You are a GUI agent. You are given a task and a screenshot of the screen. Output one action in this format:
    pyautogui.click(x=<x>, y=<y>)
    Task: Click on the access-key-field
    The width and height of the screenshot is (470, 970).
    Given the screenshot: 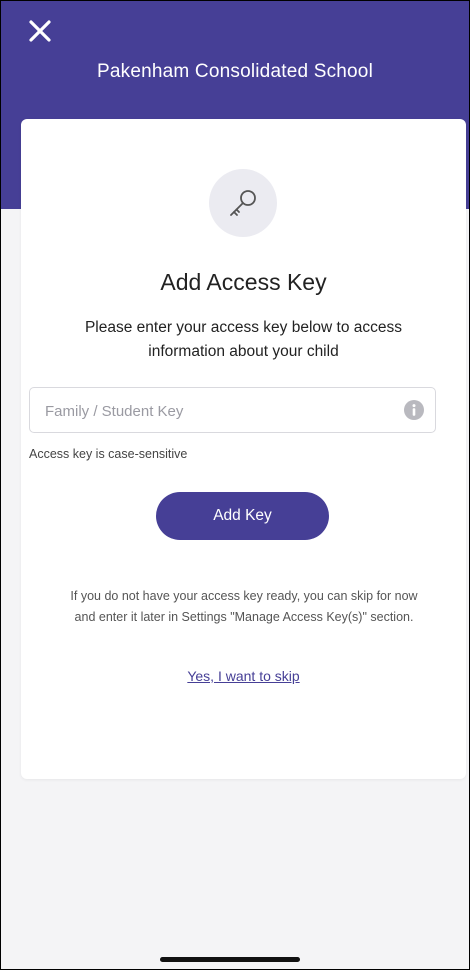 What is the action you would take?
    pyautogui.click(x=232, y=410)
    